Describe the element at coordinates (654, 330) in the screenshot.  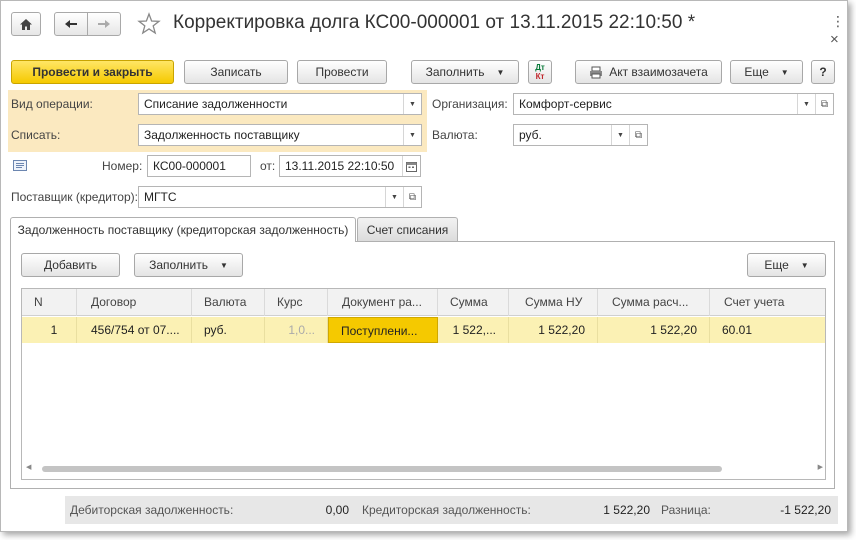
I see `cell-amount-settlement: 1 522,20` at that location.